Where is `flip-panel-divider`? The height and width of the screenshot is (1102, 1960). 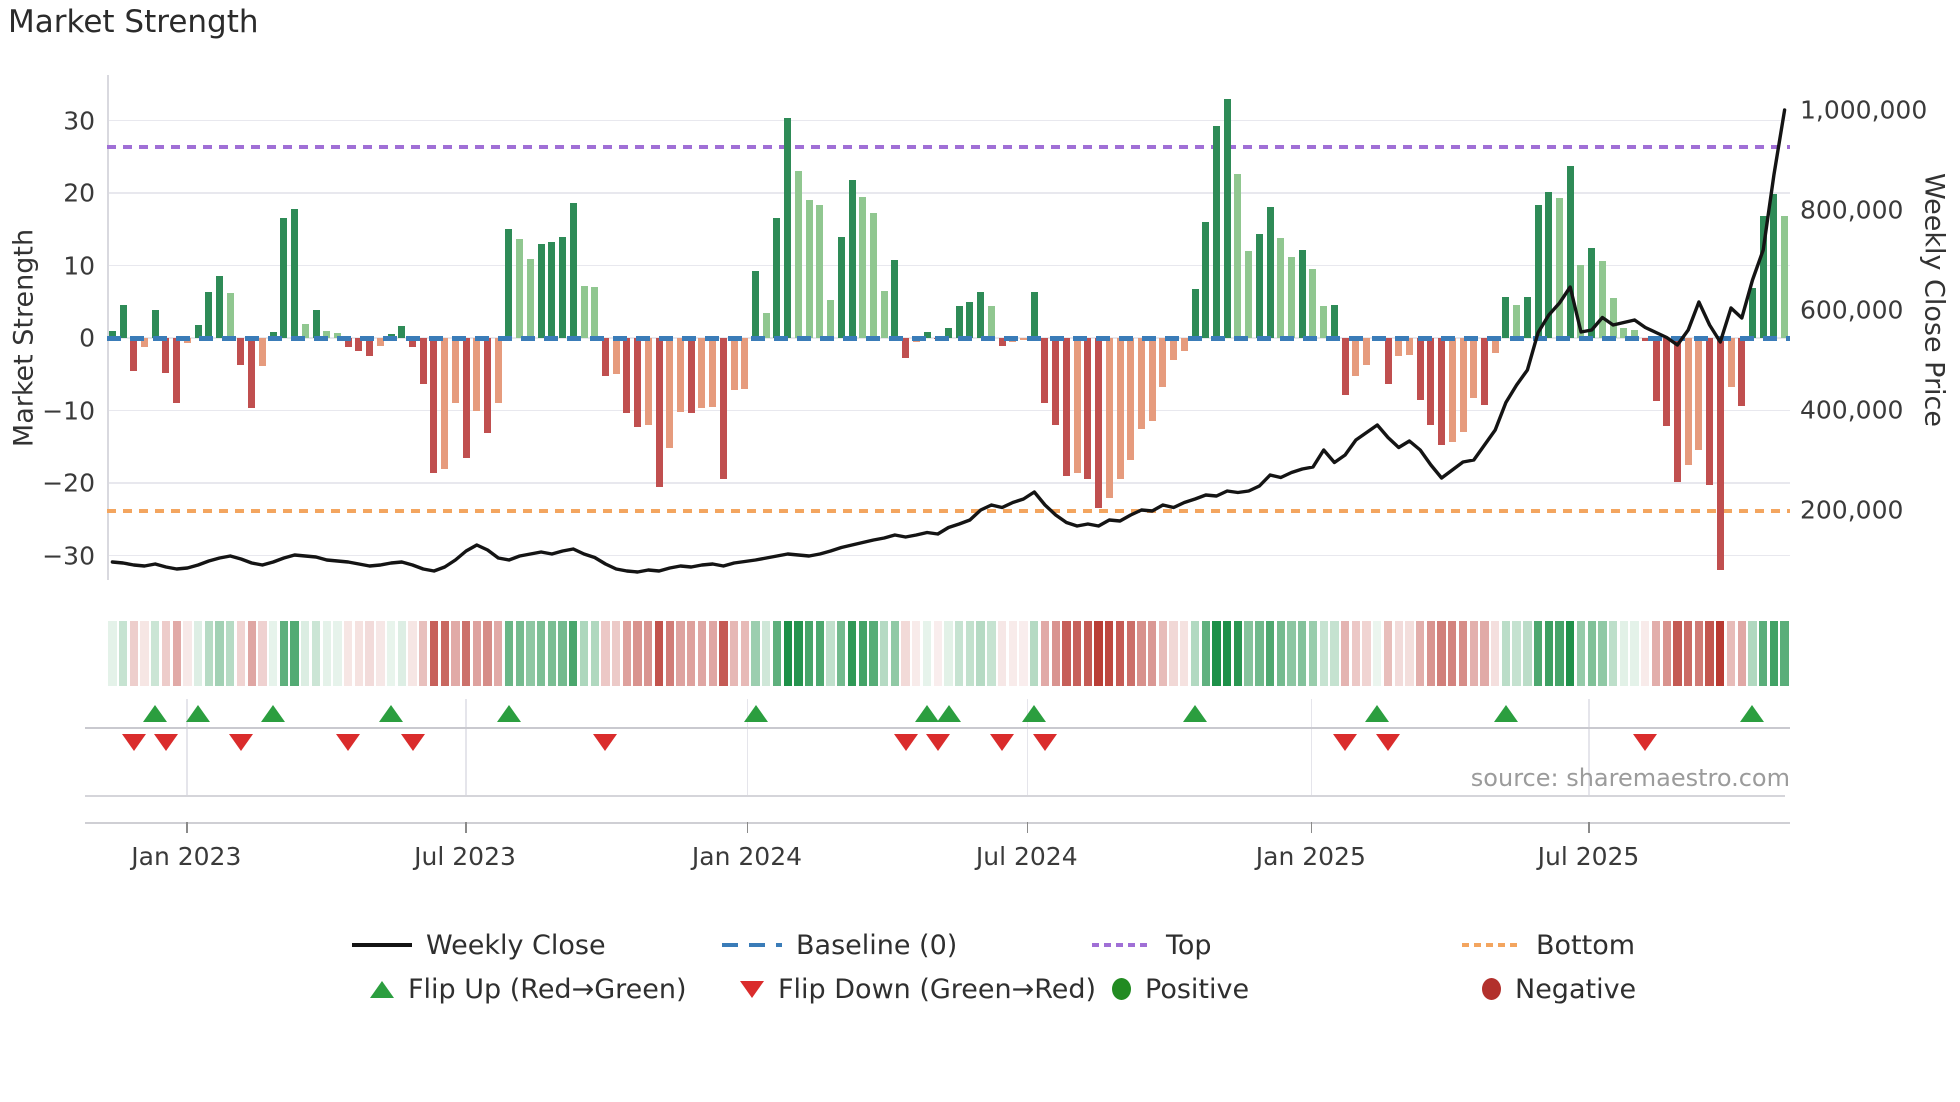 flip-panel-divider is located at coordinates (937, 728).